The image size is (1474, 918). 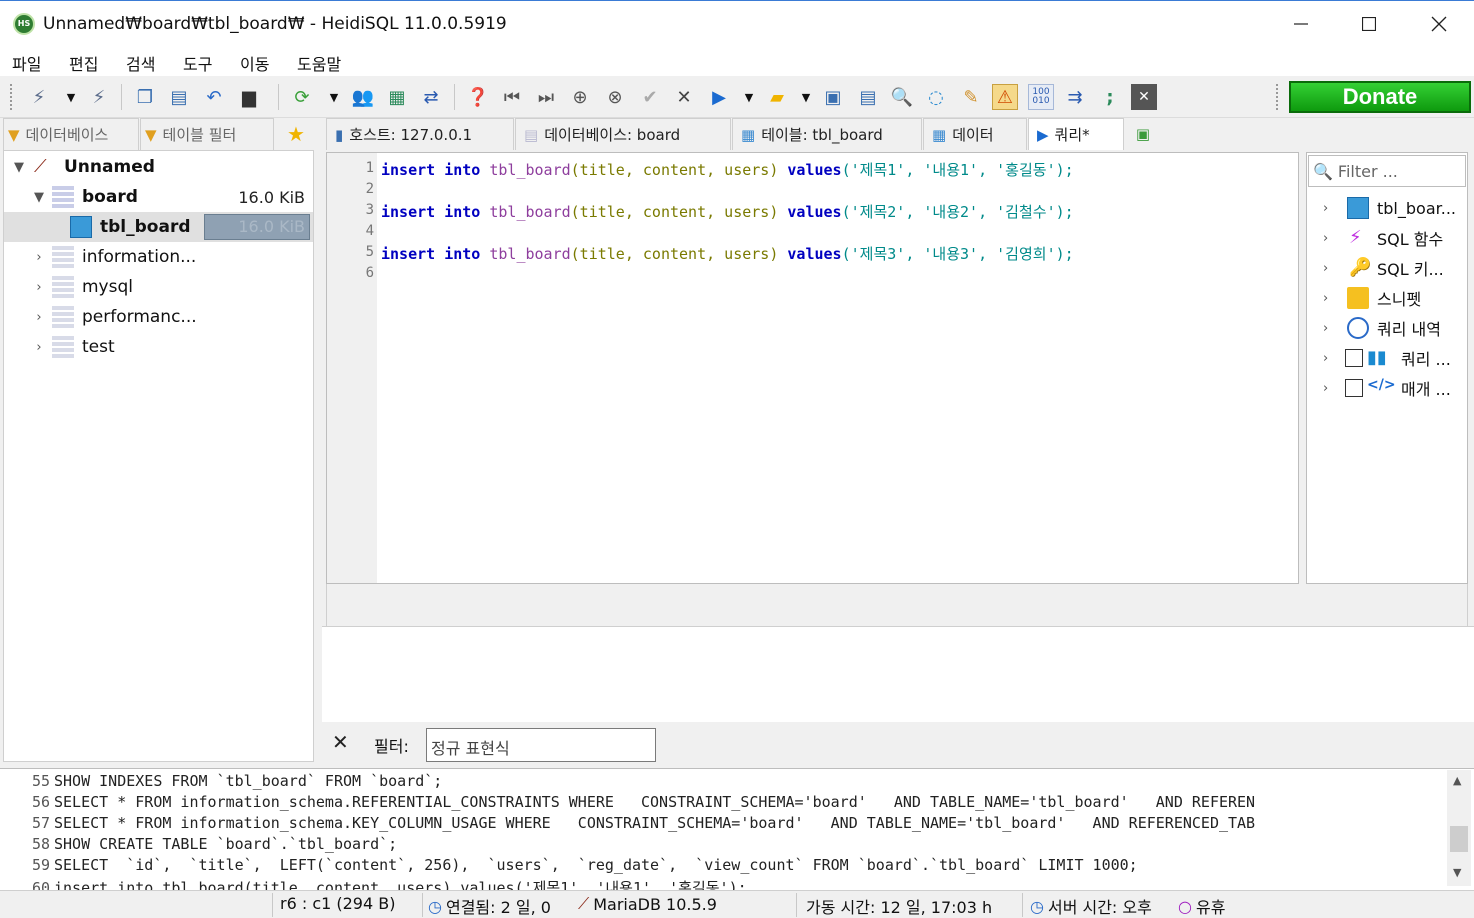 What do you see at coordinates (546, 97) in the screenshot?
I see `last-record-icon: ⏭` at bounding box center [546, 97].